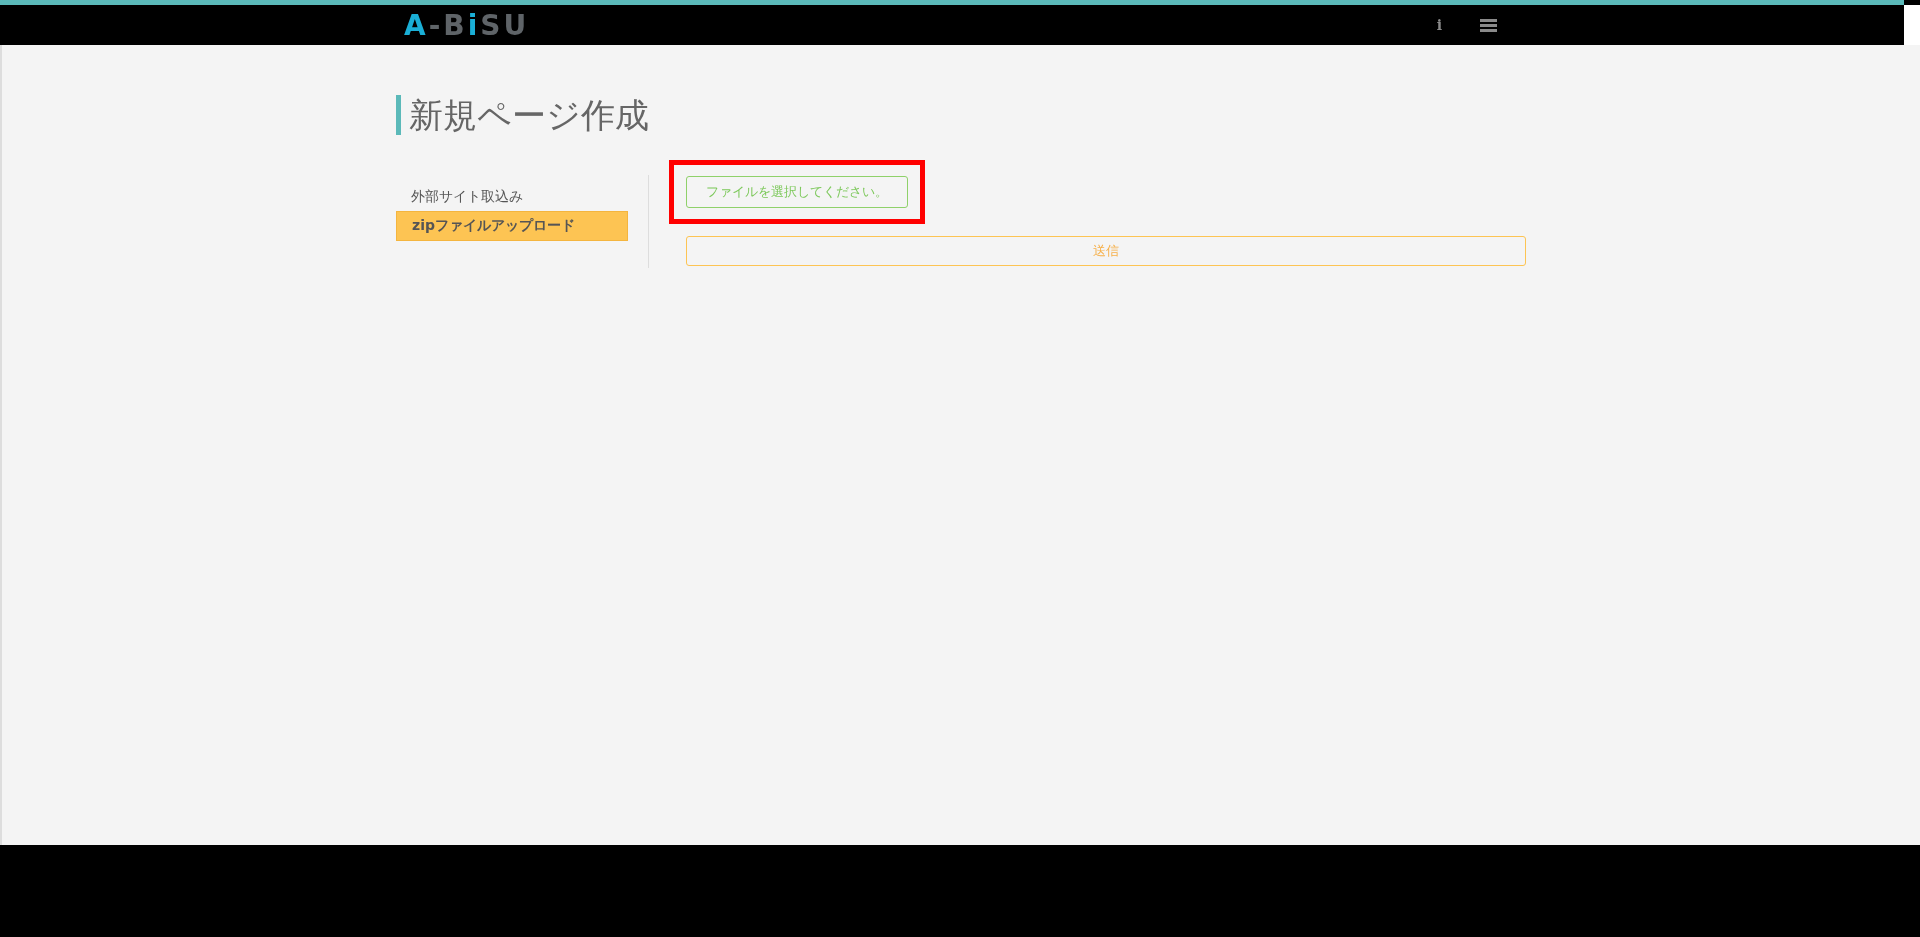  What do you see at coordinates (1488, 25) in the screenshot?
I see `menu-icon` at bounding box center [1488, 25].